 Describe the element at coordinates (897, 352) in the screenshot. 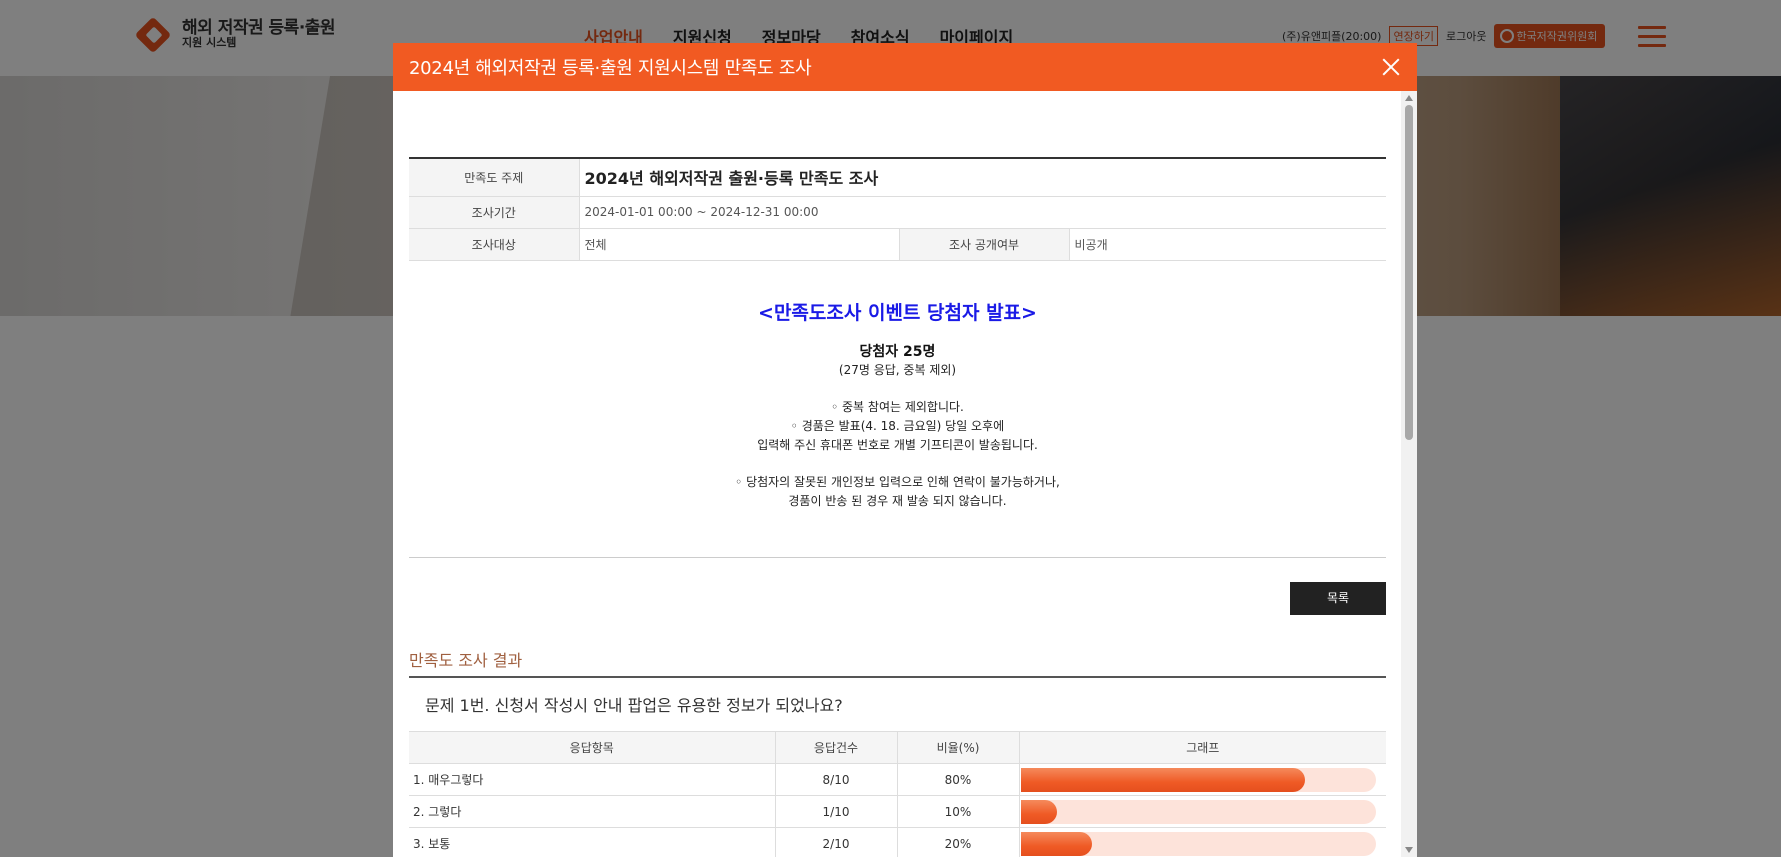

I see `notice-winners: 당첨자 25명` at that location.